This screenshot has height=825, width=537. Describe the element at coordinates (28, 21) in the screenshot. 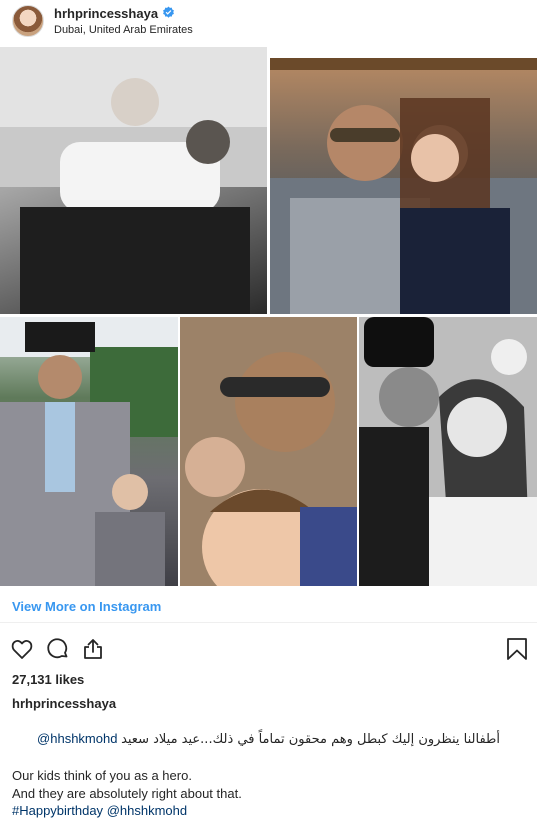

I see `avatar` at that location.